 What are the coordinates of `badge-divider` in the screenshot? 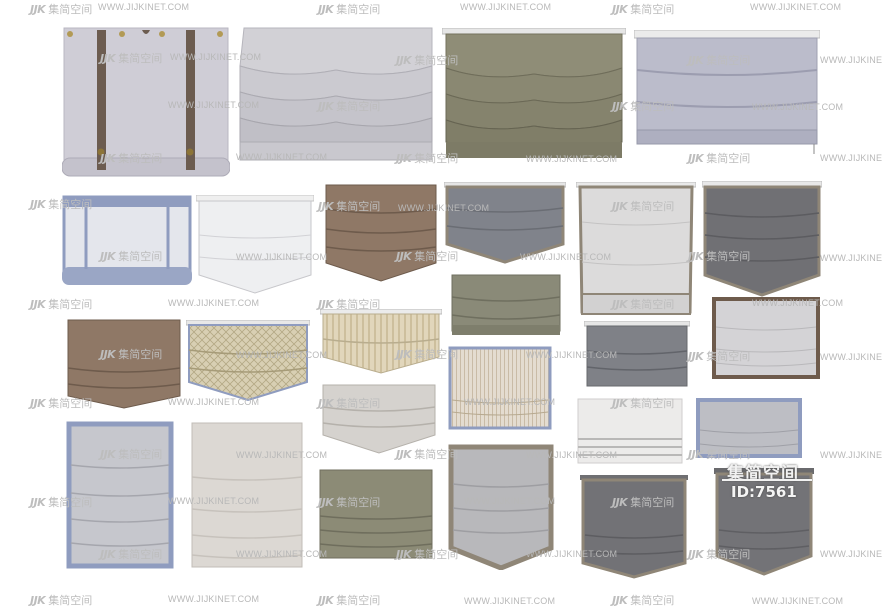 It's located at (767, 480).